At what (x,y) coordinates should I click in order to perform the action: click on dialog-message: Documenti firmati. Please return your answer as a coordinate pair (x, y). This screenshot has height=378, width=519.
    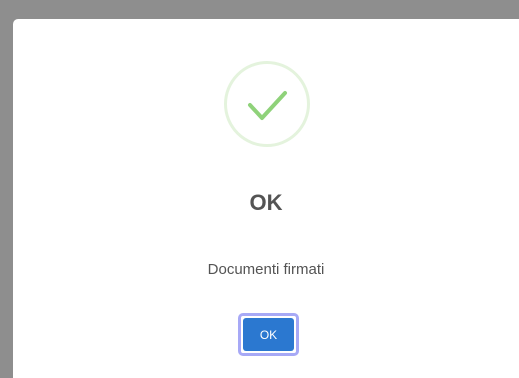
    Looking at the image, I should click on (266, 269).